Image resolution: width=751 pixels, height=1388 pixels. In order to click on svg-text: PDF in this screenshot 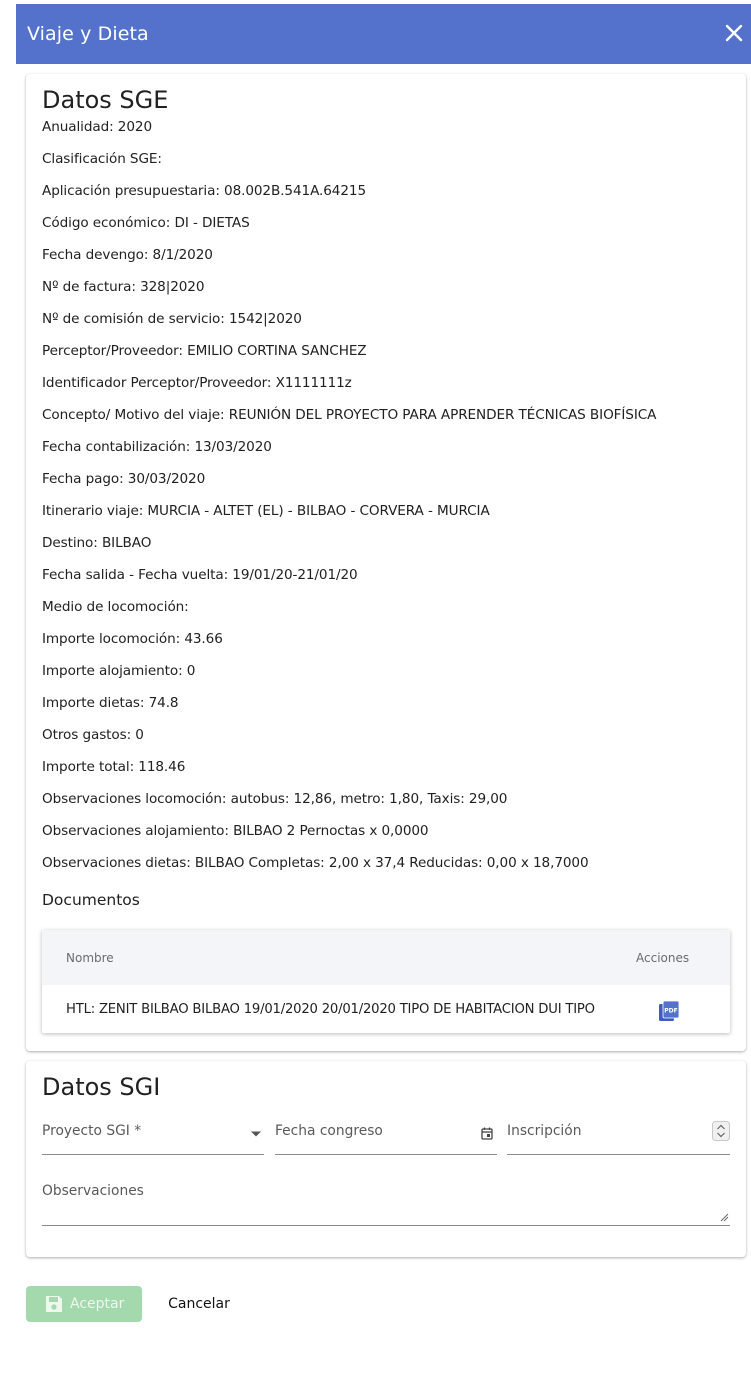, I will do `click(670, 1011)`.